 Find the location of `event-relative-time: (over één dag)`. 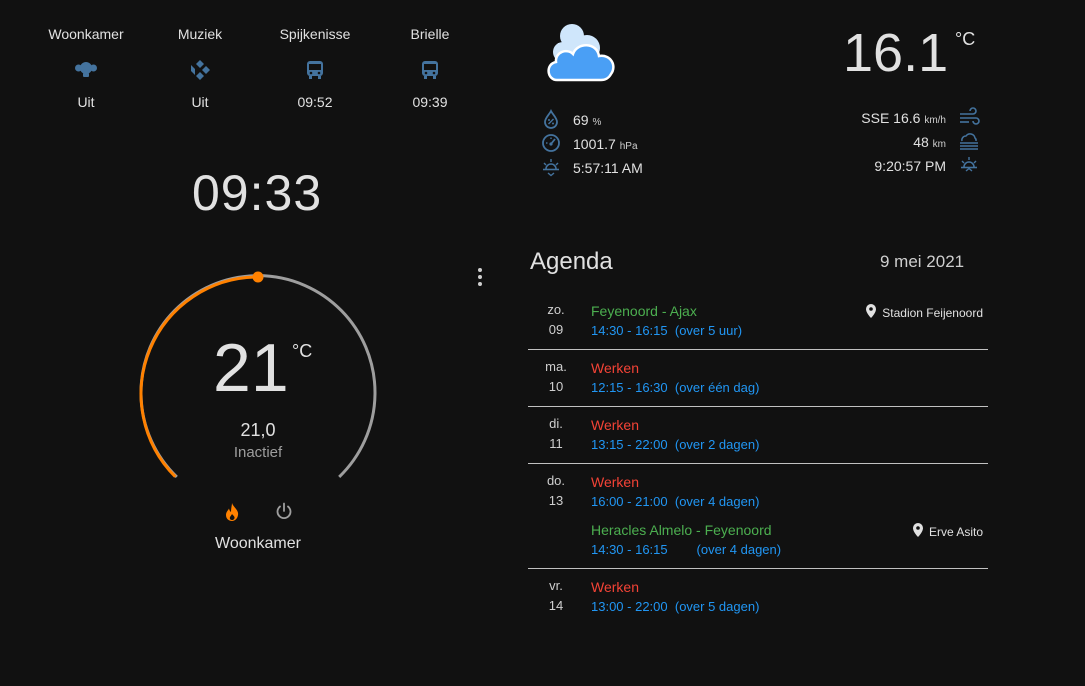

event-relative-time: (over één dag) is located at coordinates (717, 387).